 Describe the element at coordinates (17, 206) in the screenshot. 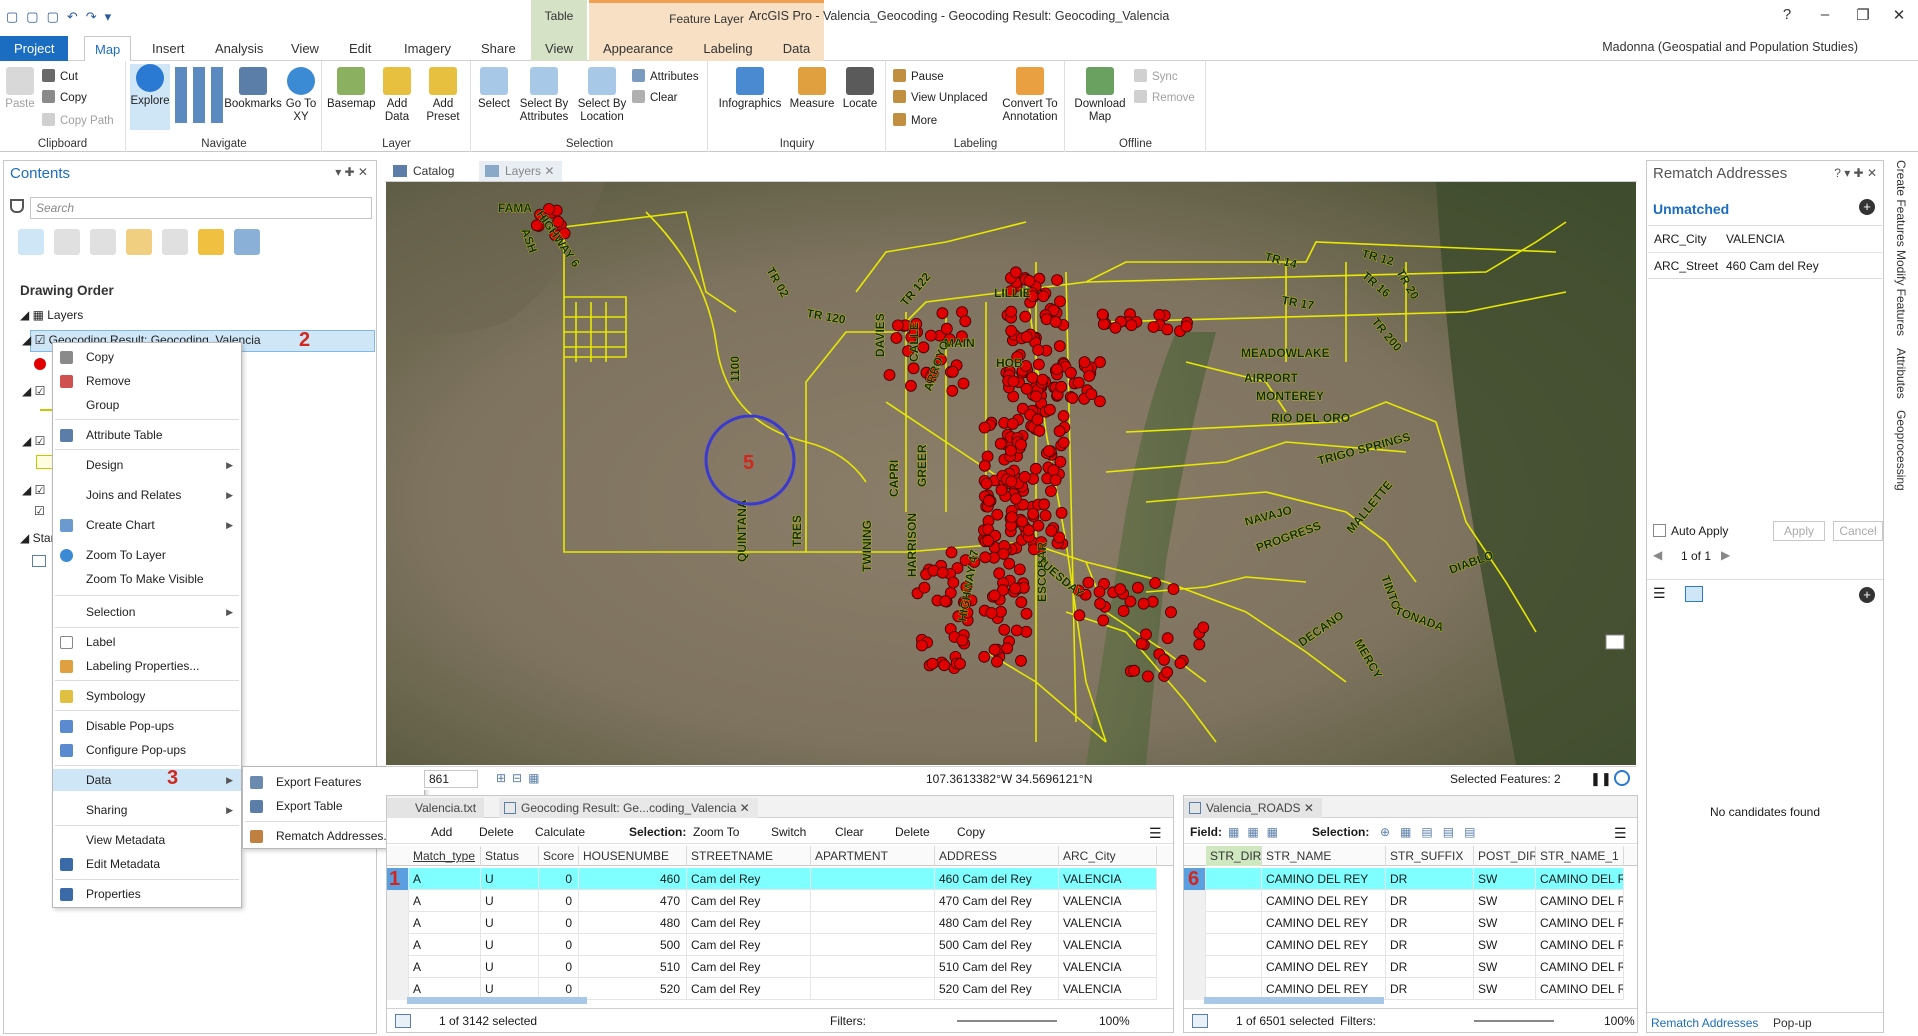

I see `filter-icon` at that location.